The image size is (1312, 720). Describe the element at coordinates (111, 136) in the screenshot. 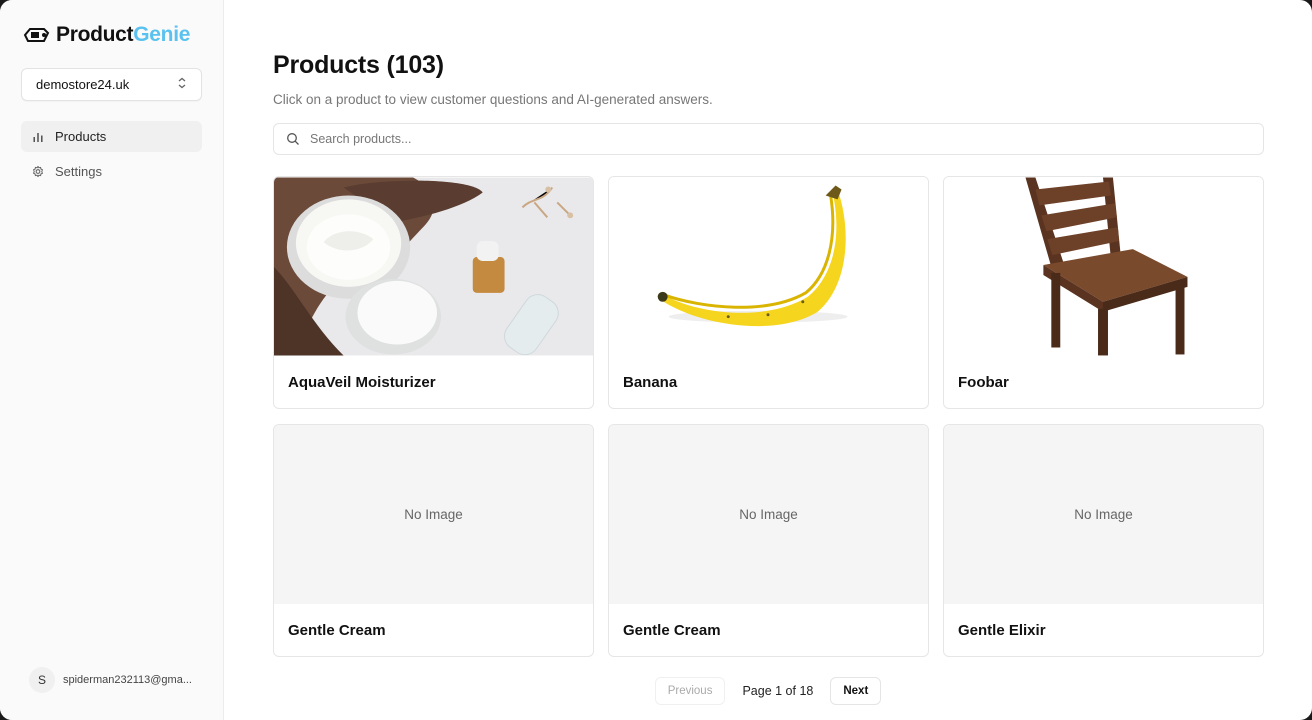

I see `sidebar-item-products: Products` at that location.